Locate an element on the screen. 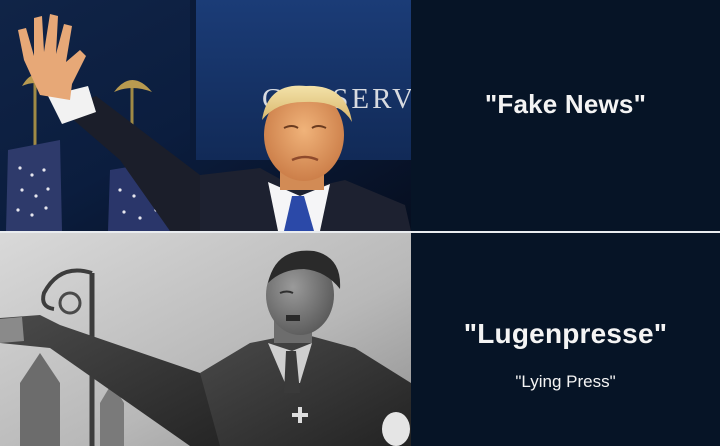 The image size is (720, 446). caption-fake-news: "Fake News" is located at coordinates (565, 104).